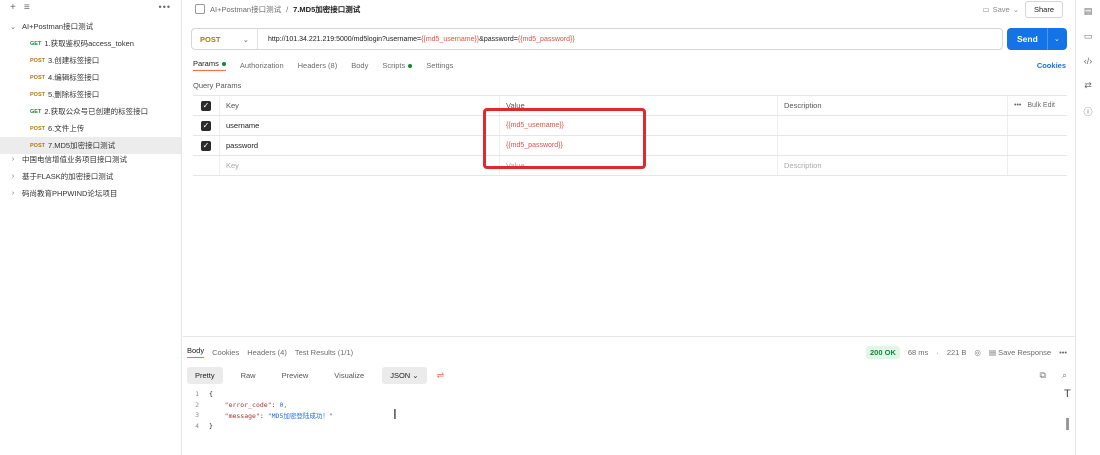  What do you see at coordinates (326, 9) in the screenshot?
I see `breadcrumb-current: 7.MD5加密接口测试` at bounding box center [326, 9].